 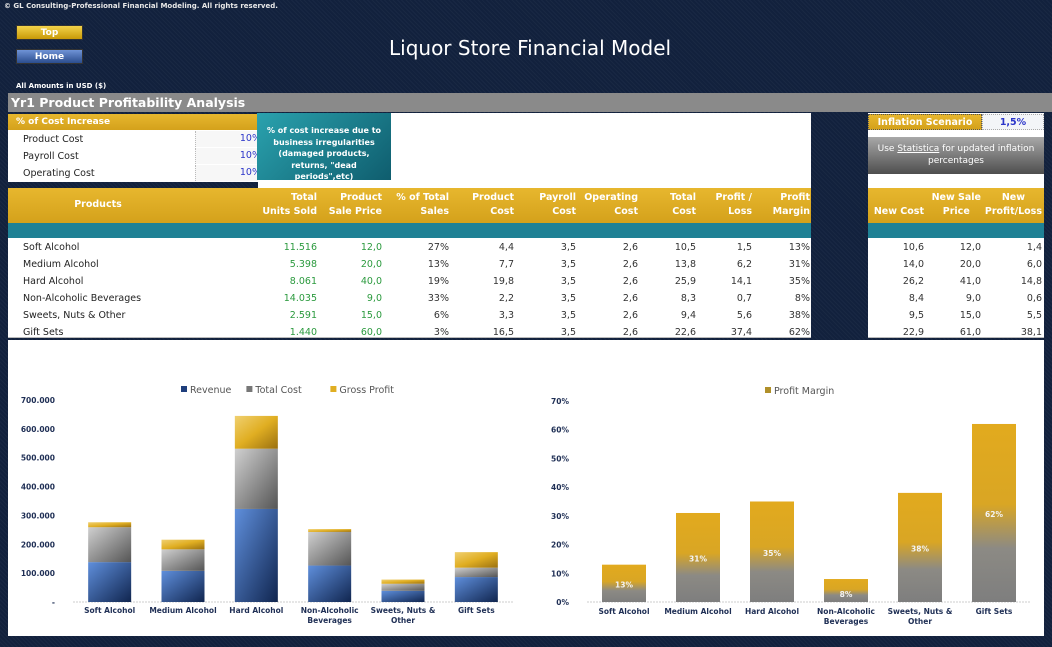 I want to click on payroll-cost-label: Payroll Cost, so click(x=51, y=156).